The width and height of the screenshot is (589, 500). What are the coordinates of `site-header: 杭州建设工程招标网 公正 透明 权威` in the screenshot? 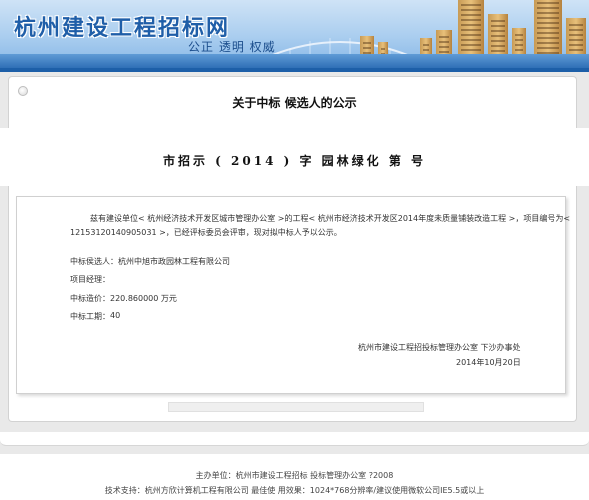 It's located at (294, 34).